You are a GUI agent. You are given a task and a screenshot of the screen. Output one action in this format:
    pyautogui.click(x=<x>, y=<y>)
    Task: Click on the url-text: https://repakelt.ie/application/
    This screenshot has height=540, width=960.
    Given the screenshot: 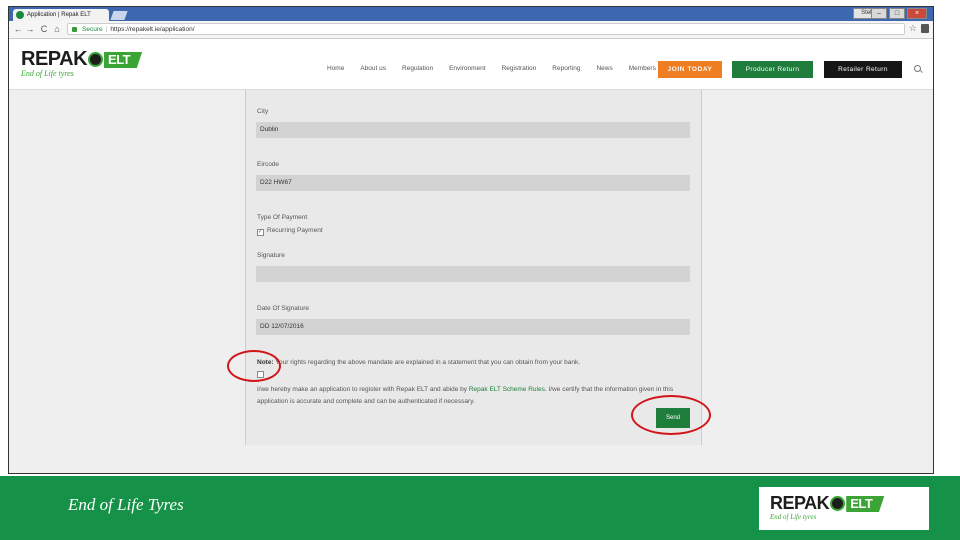 What is the action you would take?
    pyautogui.click(x=152, y=29)
    